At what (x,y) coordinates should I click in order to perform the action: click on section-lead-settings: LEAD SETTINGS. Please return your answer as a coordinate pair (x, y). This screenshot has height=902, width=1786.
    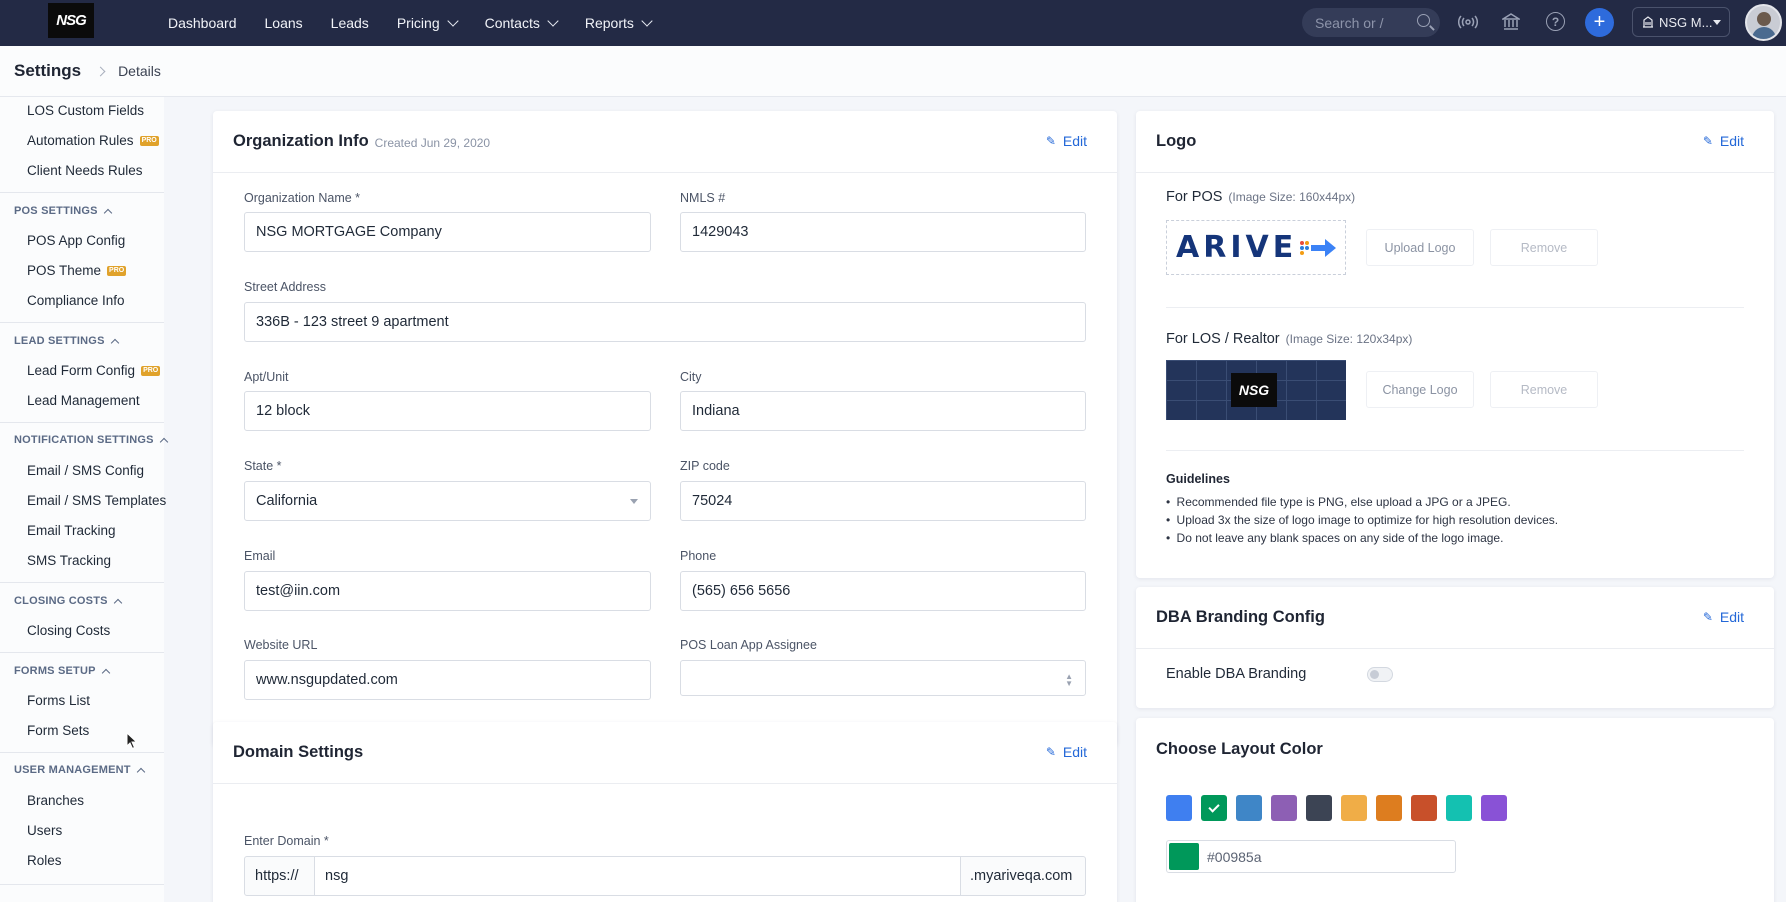
    Looking at the image, I should click on (66, 341).